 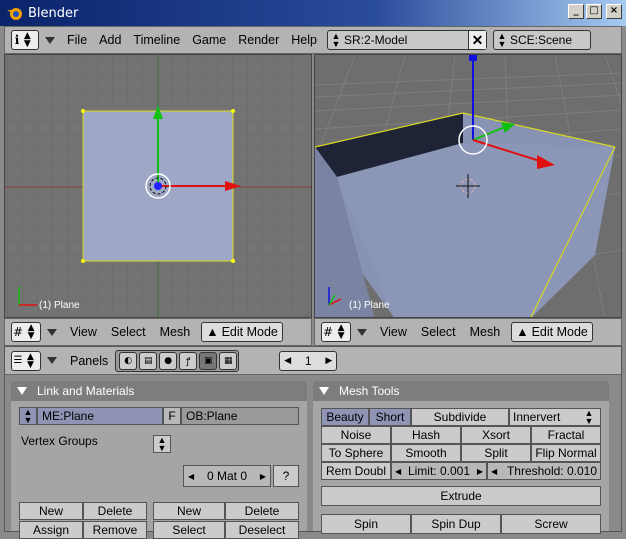 What do you see at coordinates (212, 332) in the screenshot?
I see `edit-mode-icon: ▲` at bounding box center [212, 332].